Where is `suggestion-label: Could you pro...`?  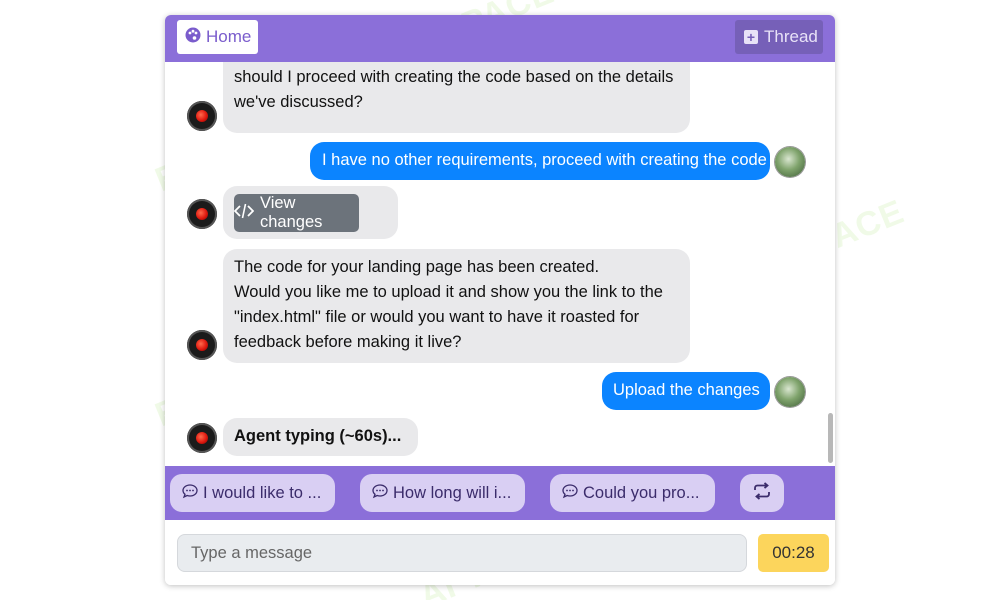 suggestion-label: Could you pro... is located at coordinates (641, 492).